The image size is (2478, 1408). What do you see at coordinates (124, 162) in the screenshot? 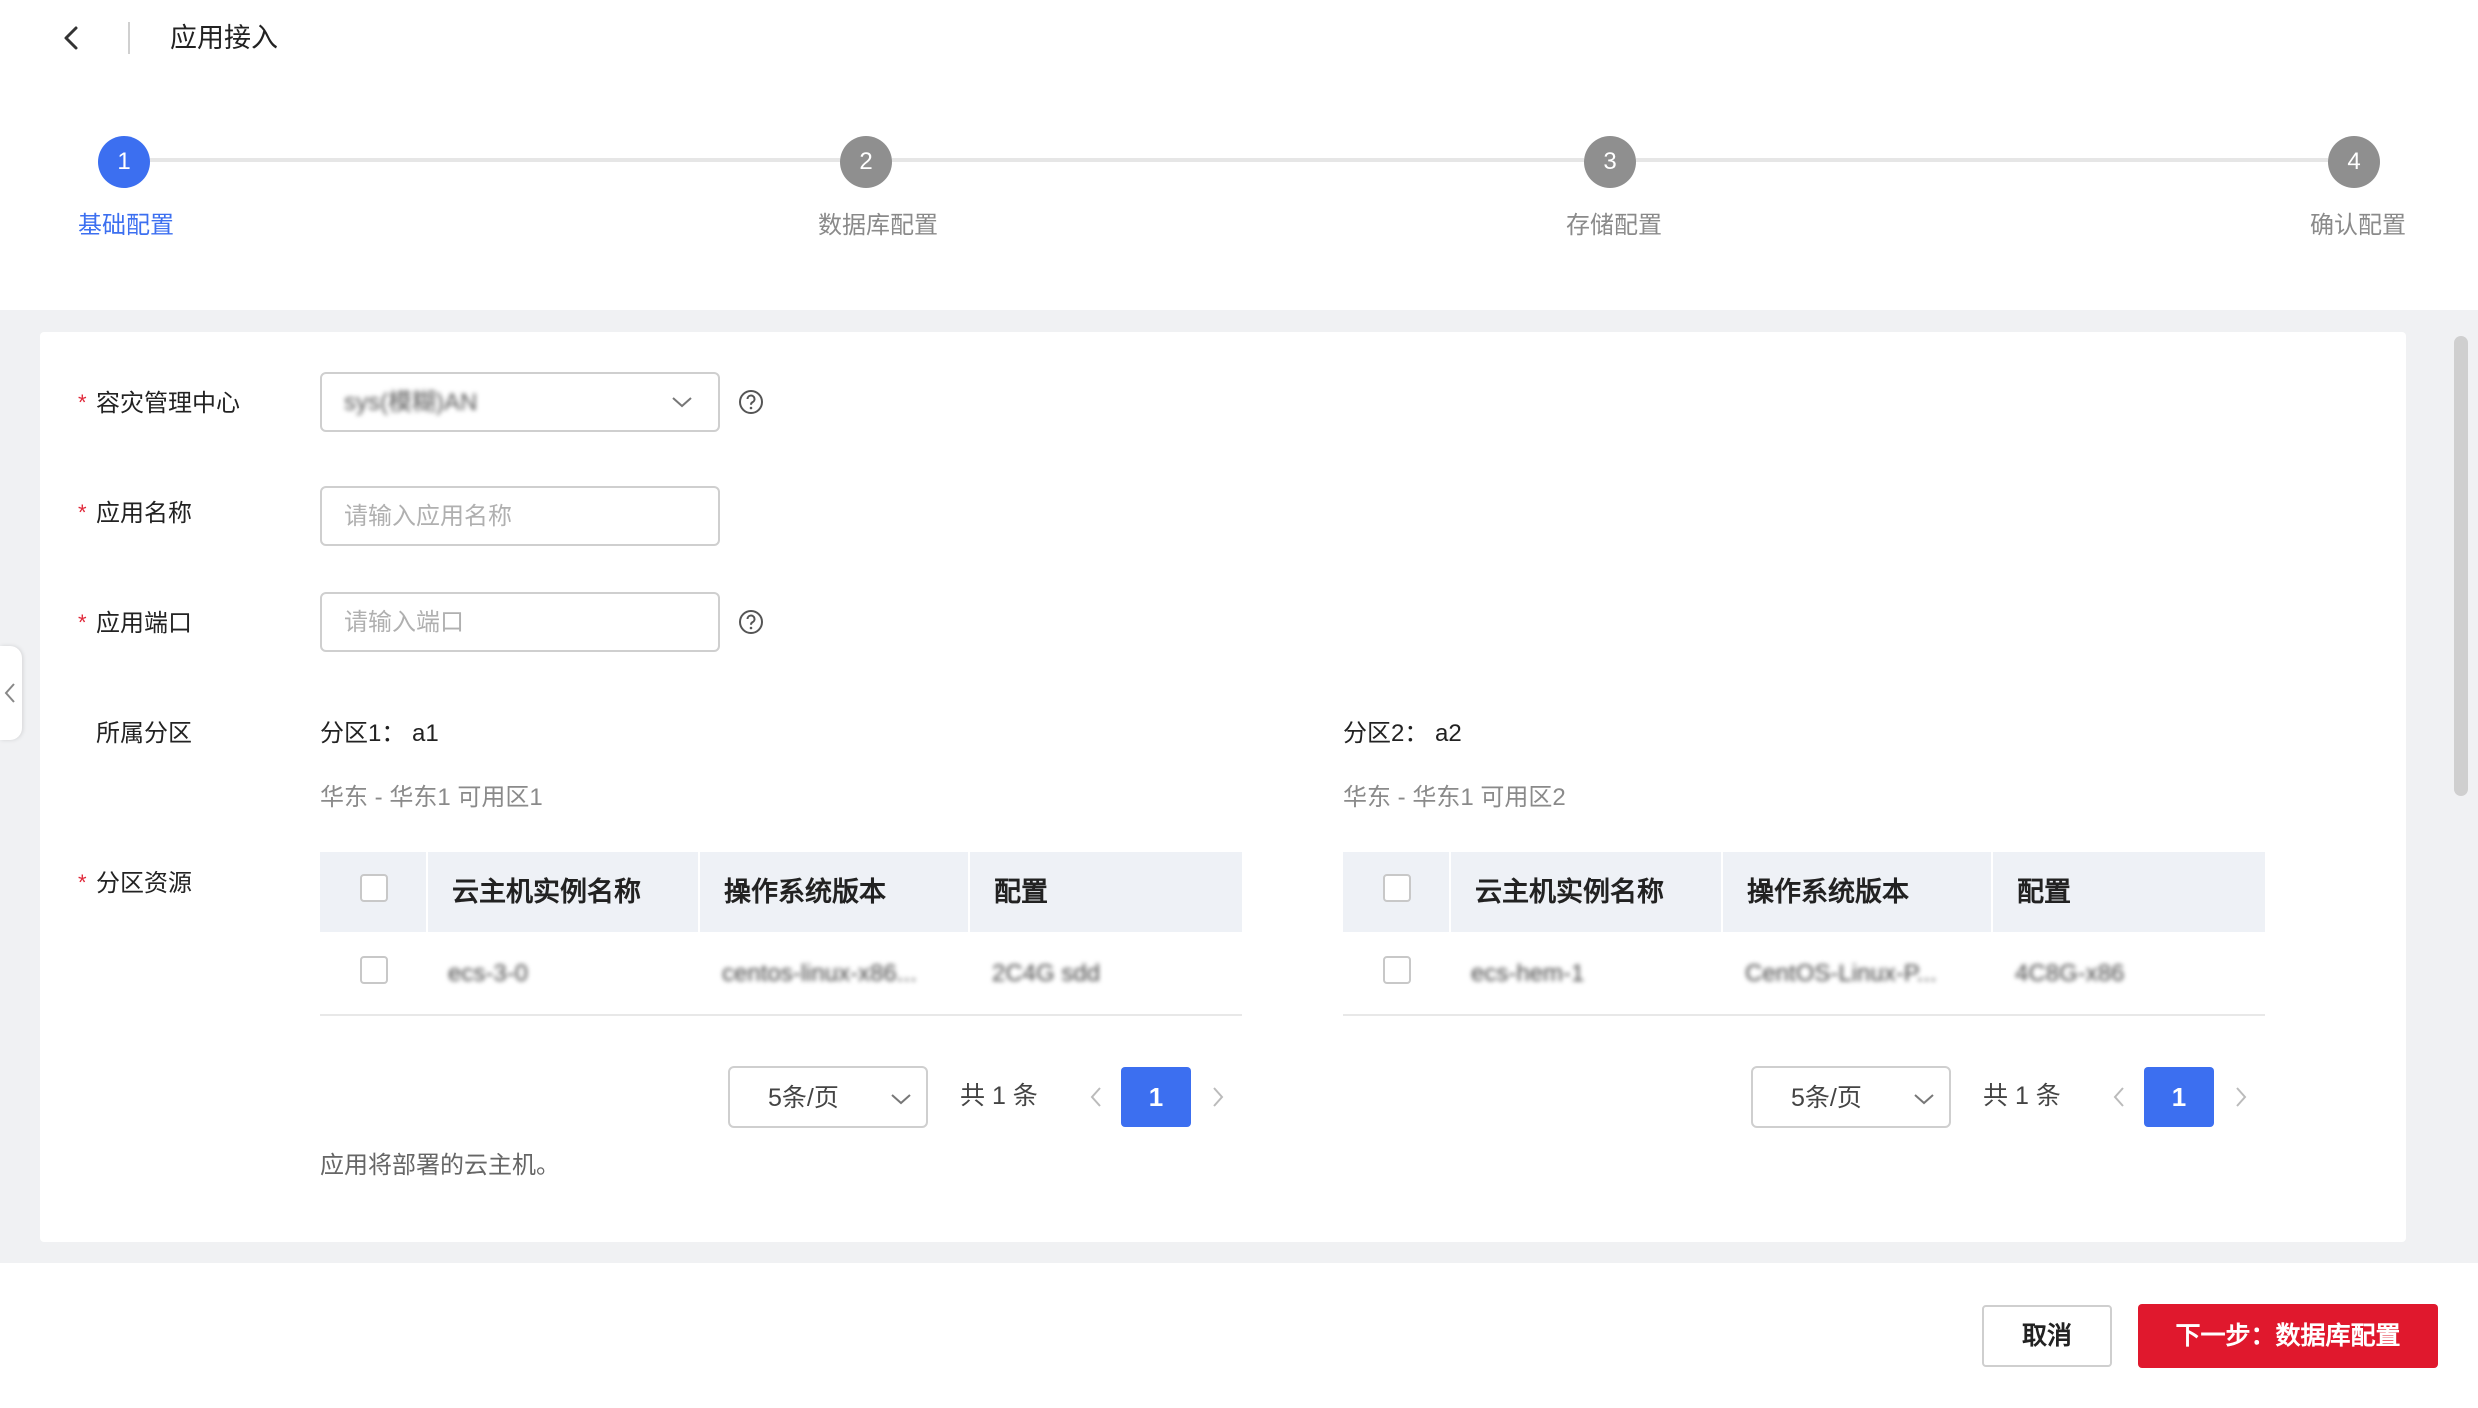
I see `step-1-circle: 1` at bounding box center [124, 162].